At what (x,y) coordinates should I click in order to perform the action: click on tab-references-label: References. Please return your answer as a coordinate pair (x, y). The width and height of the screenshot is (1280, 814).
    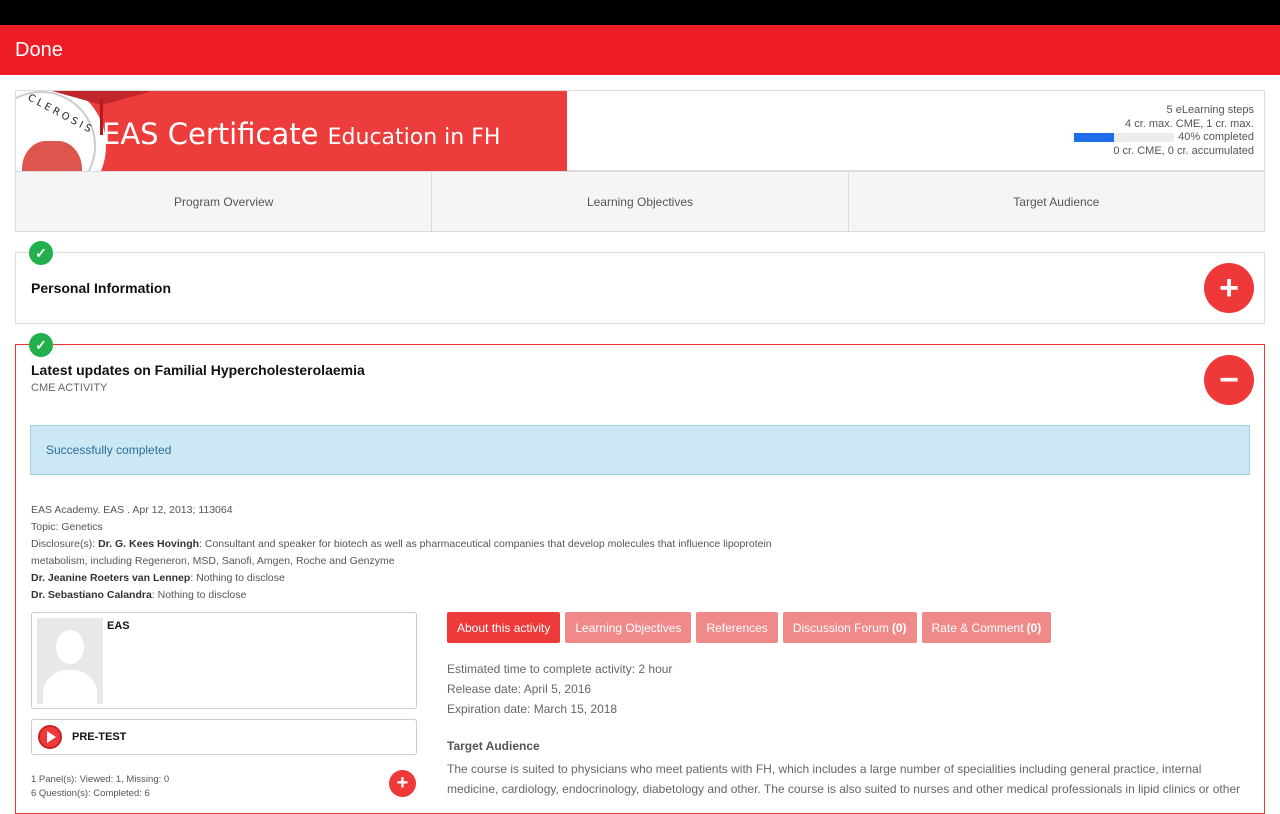
    Looking at the image, I should click on (737, 627).